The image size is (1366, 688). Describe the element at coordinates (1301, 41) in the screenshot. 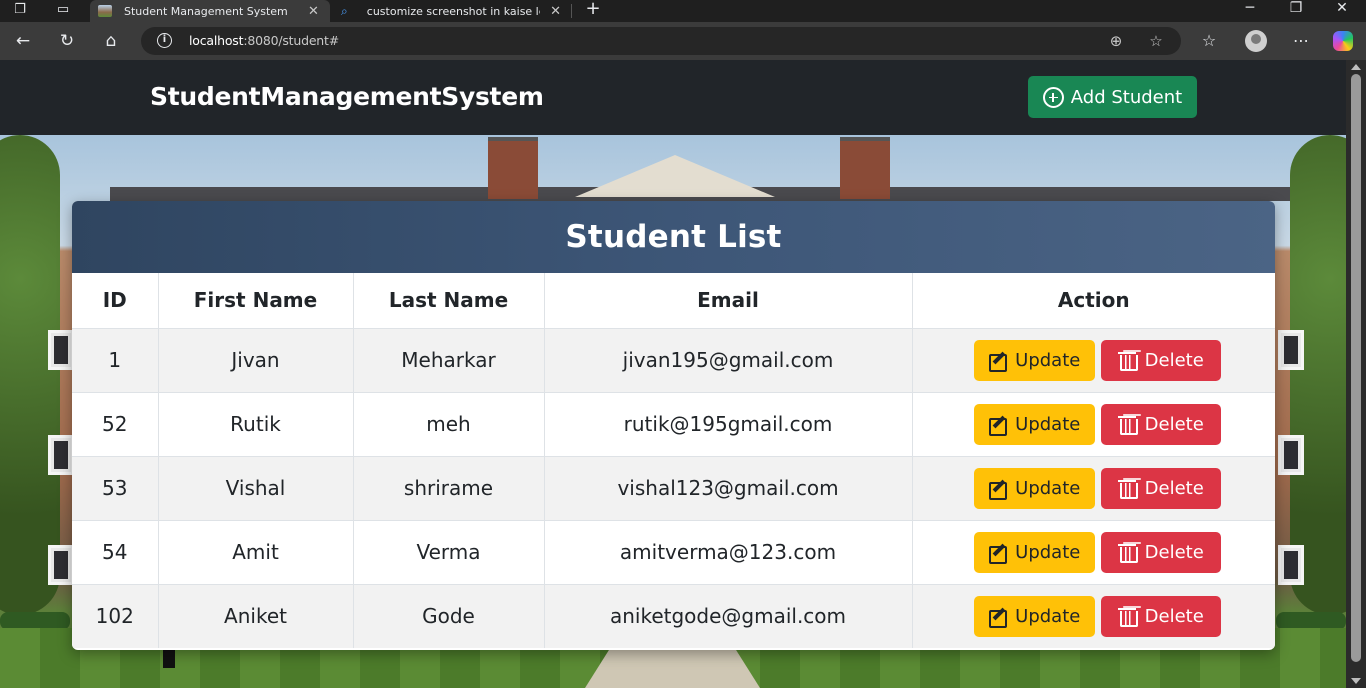

I see `more-options-icon: ⋯` at that location.